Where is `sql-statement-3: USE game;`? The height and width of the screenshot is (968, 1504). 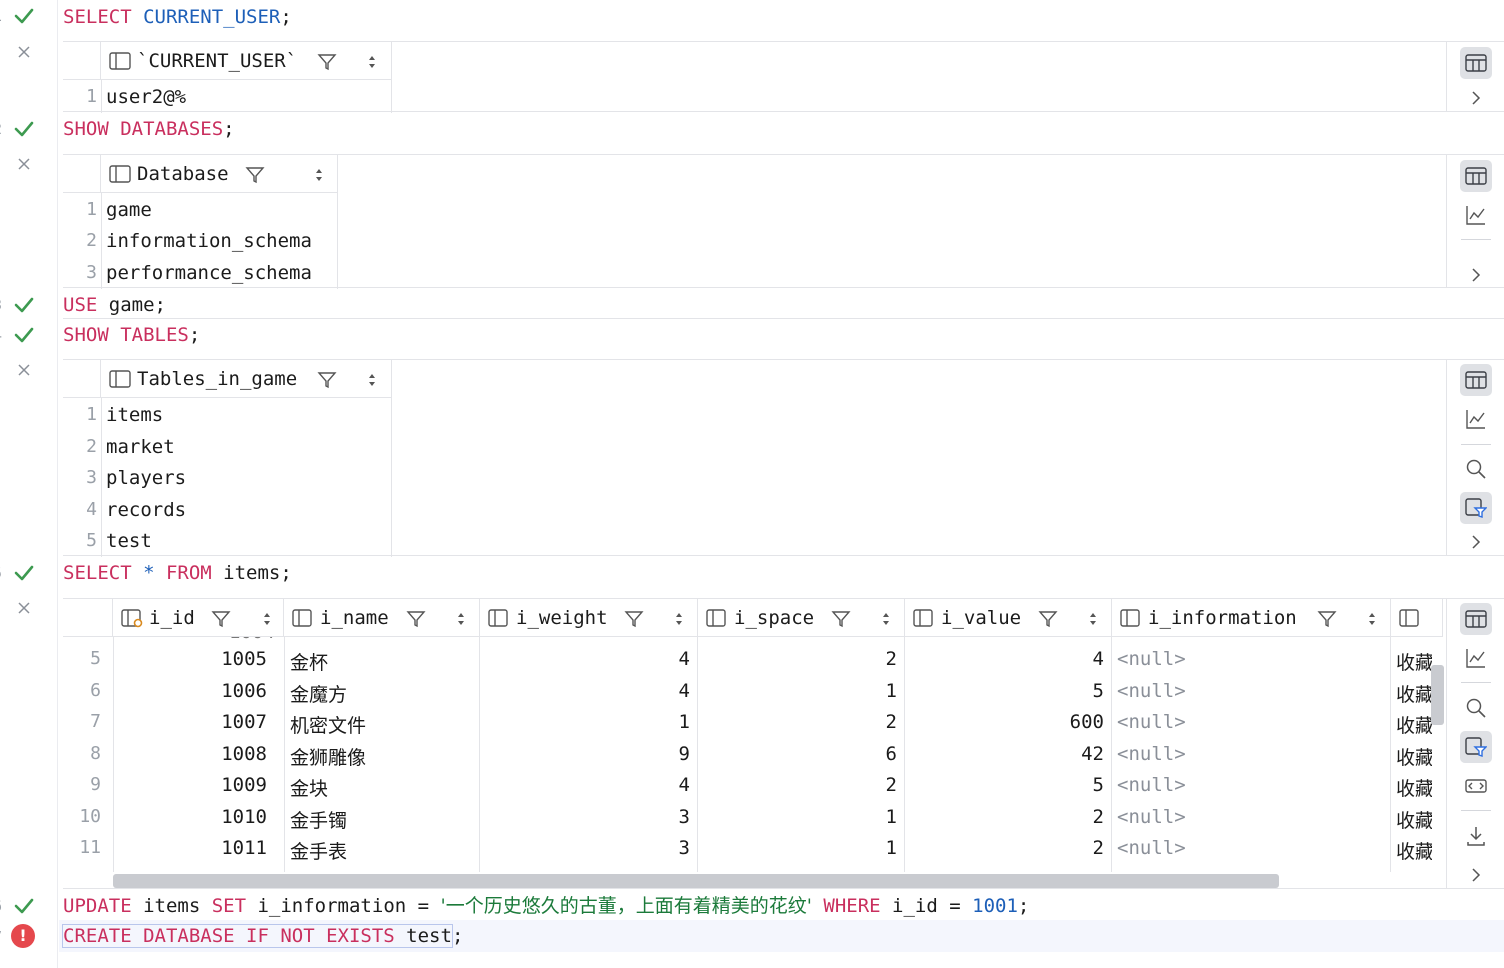 sql-statement-3: USE game; is located at coordinates (114, 305).